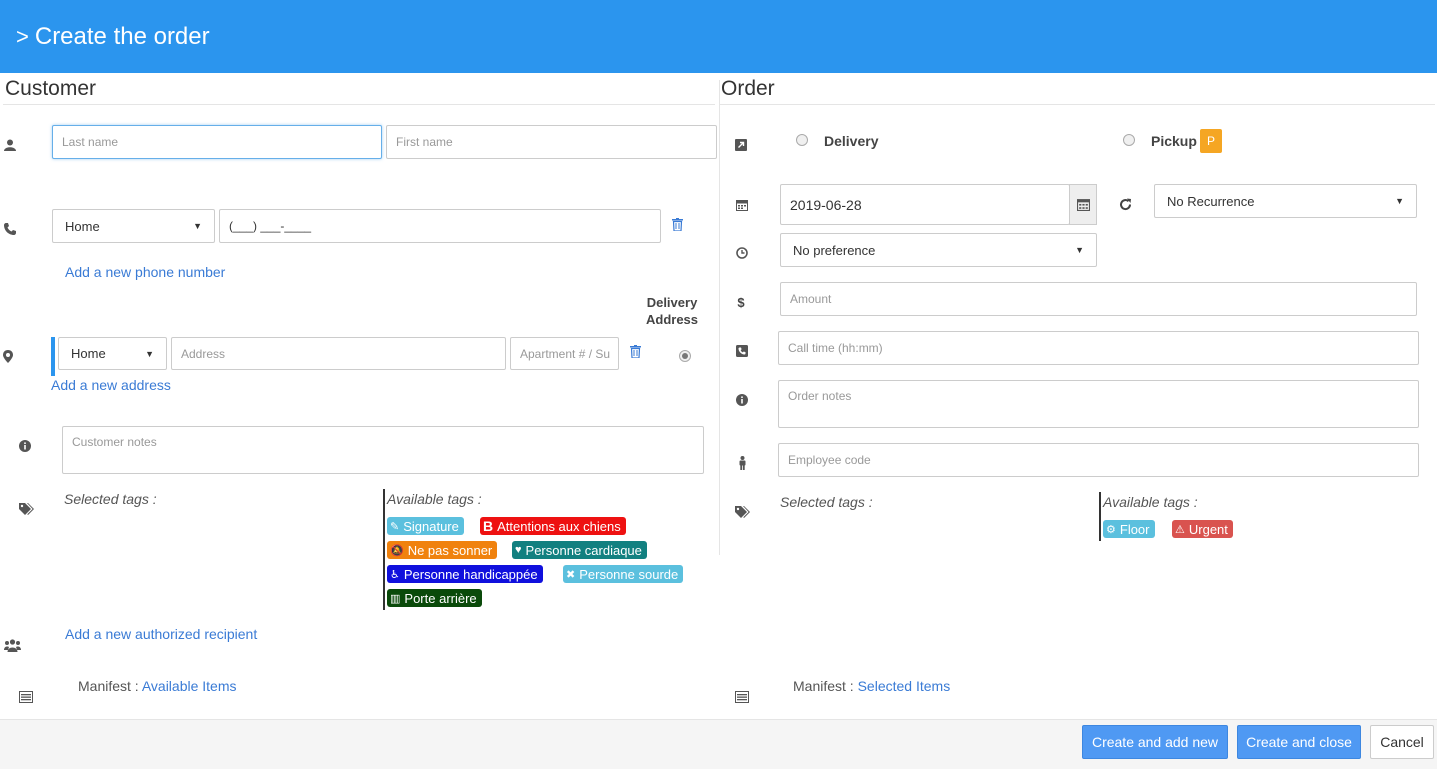  Describe the element at coordinates (1402, 742) in the screenshot. I see `cancel-button: Cancel` at that location.